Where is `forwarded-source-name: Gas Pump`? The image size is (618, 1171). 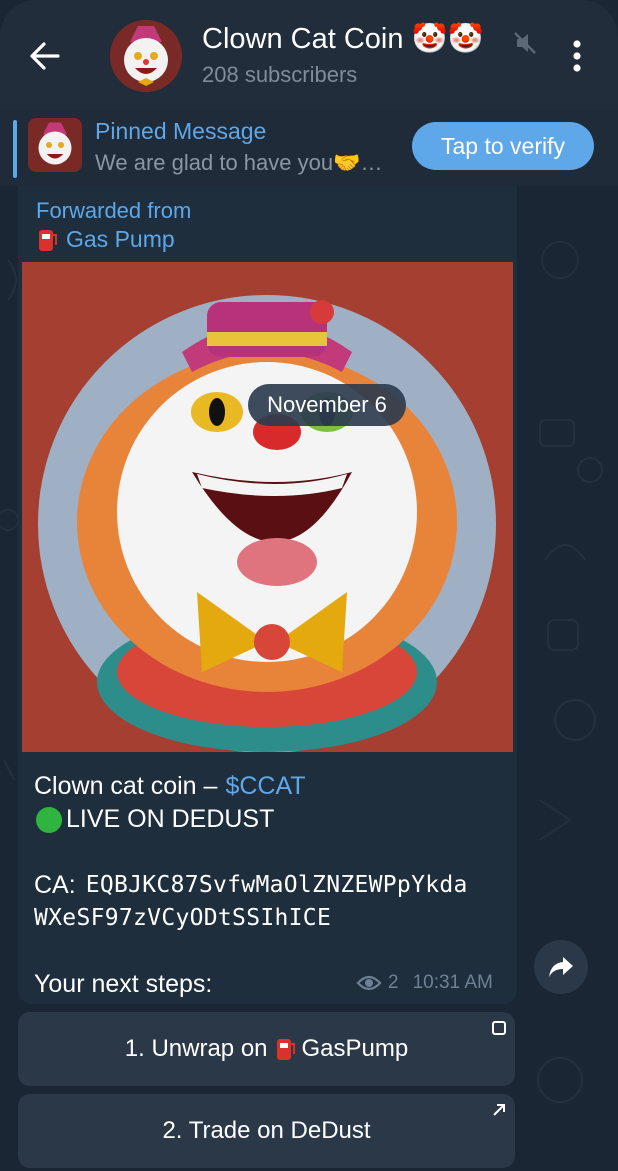 forwarded-source-name: Gas Pump is located at coordinates (120, 239).